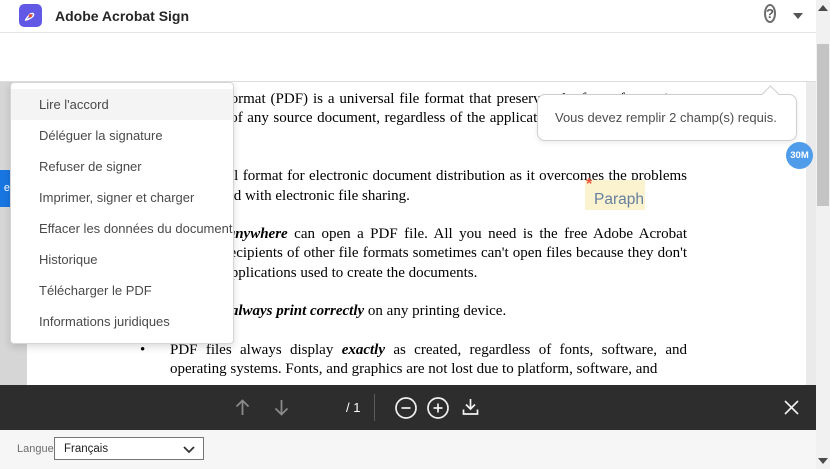 The image size is (830, 469). Describe the element at coordinates (666, 117) in the screenshot. I see `tooltip-text: Vous devez remplir 2 champ(s) requis.` at that location.